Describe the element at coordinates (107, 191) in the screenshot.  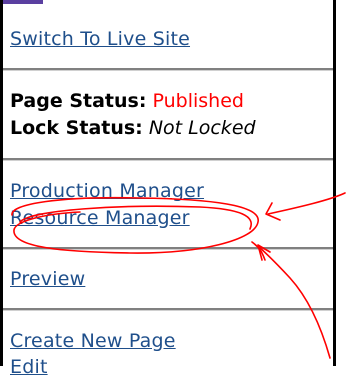
I see `production-manager-link: Production Manager` at that location.